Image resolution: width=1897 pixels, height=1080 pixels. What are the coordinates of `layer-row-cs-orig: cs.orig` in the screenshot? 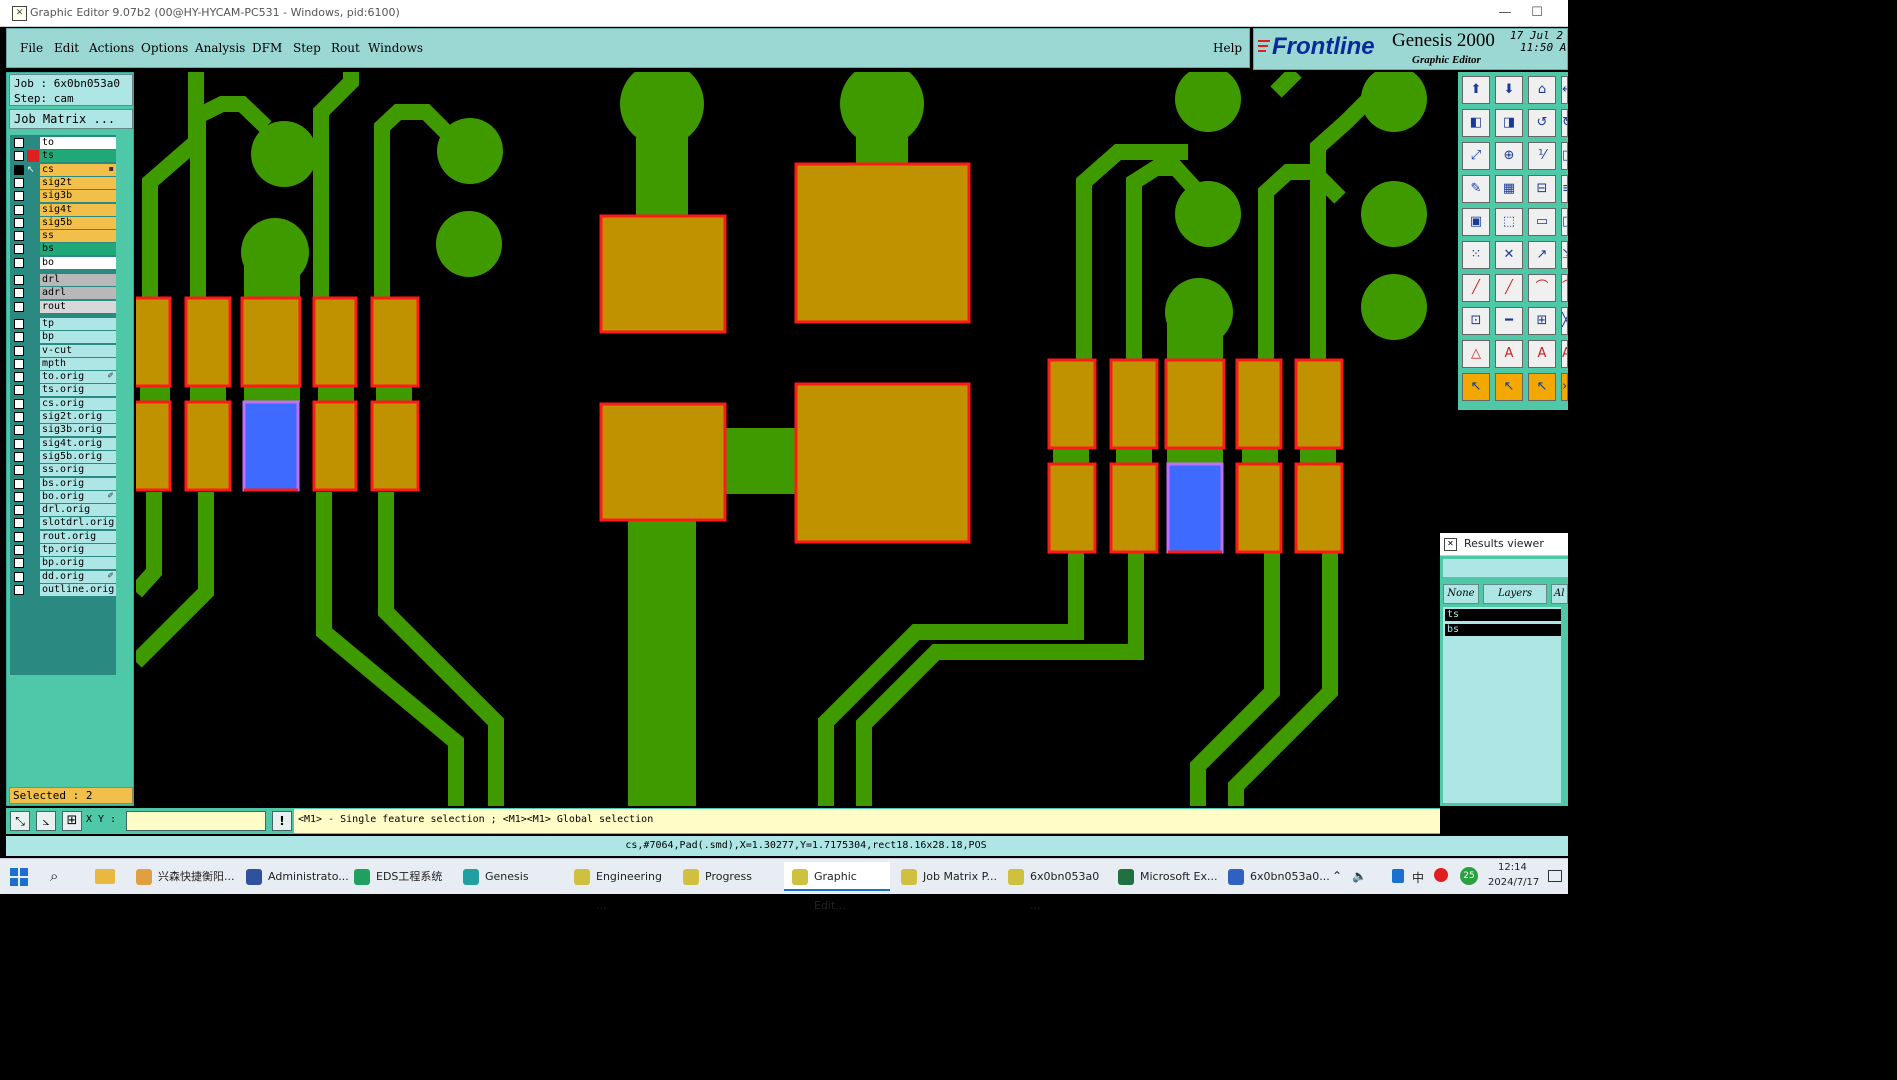 It's located at (64, 403).